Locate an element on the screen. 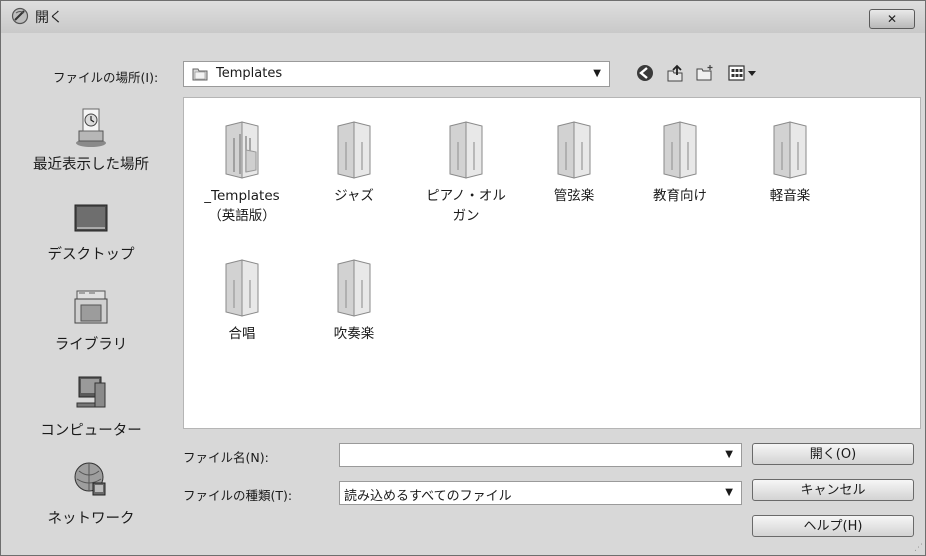 This screenshot has width=926, height=556. folder-name: 吹奏楽 is located at coordinates (354, 334).